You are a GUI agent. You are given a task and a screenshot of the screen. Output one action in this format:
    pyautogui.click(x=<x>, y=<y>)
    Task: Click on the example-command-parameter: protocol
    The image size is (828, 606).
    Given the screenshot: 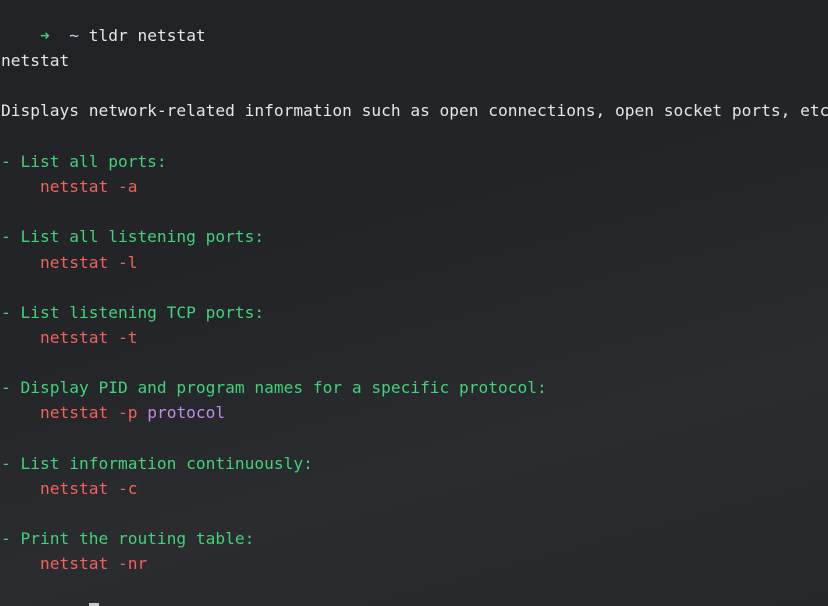 What is the action you would take?
    pyautogui.click(x=186, y=412)
    